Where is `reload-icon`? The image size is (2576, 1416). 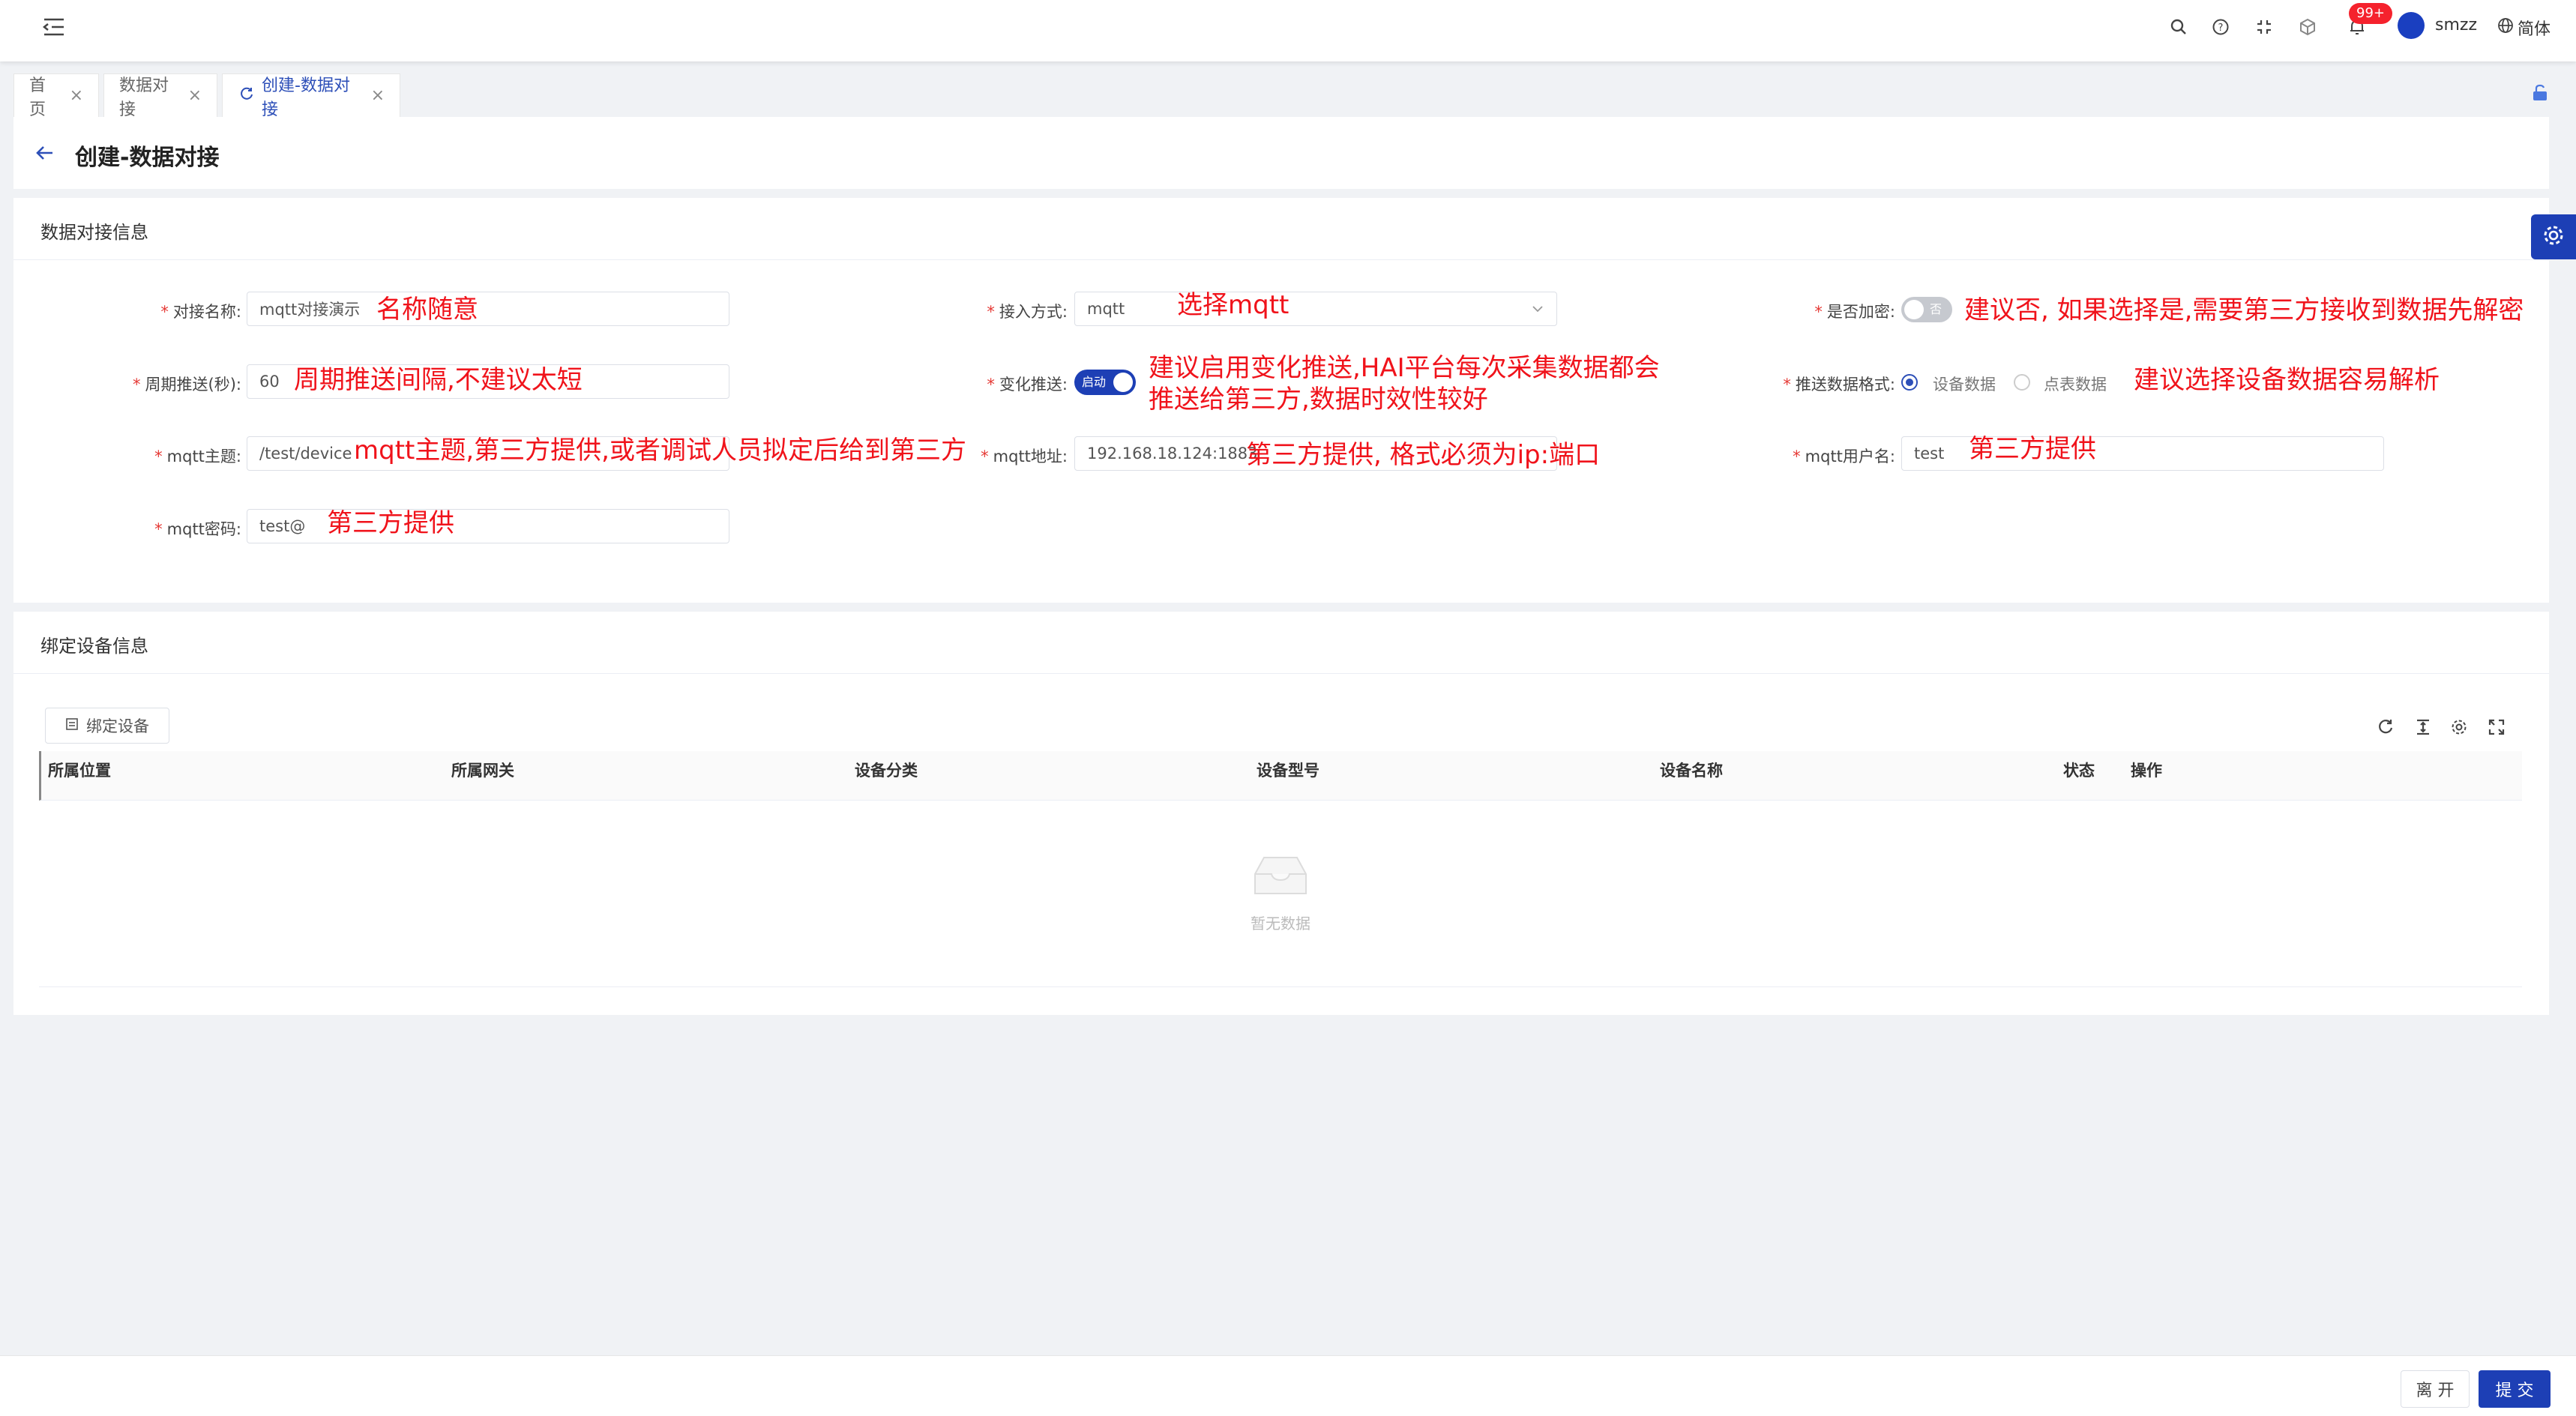
reload-icon is located at coordinates (2386, 727).